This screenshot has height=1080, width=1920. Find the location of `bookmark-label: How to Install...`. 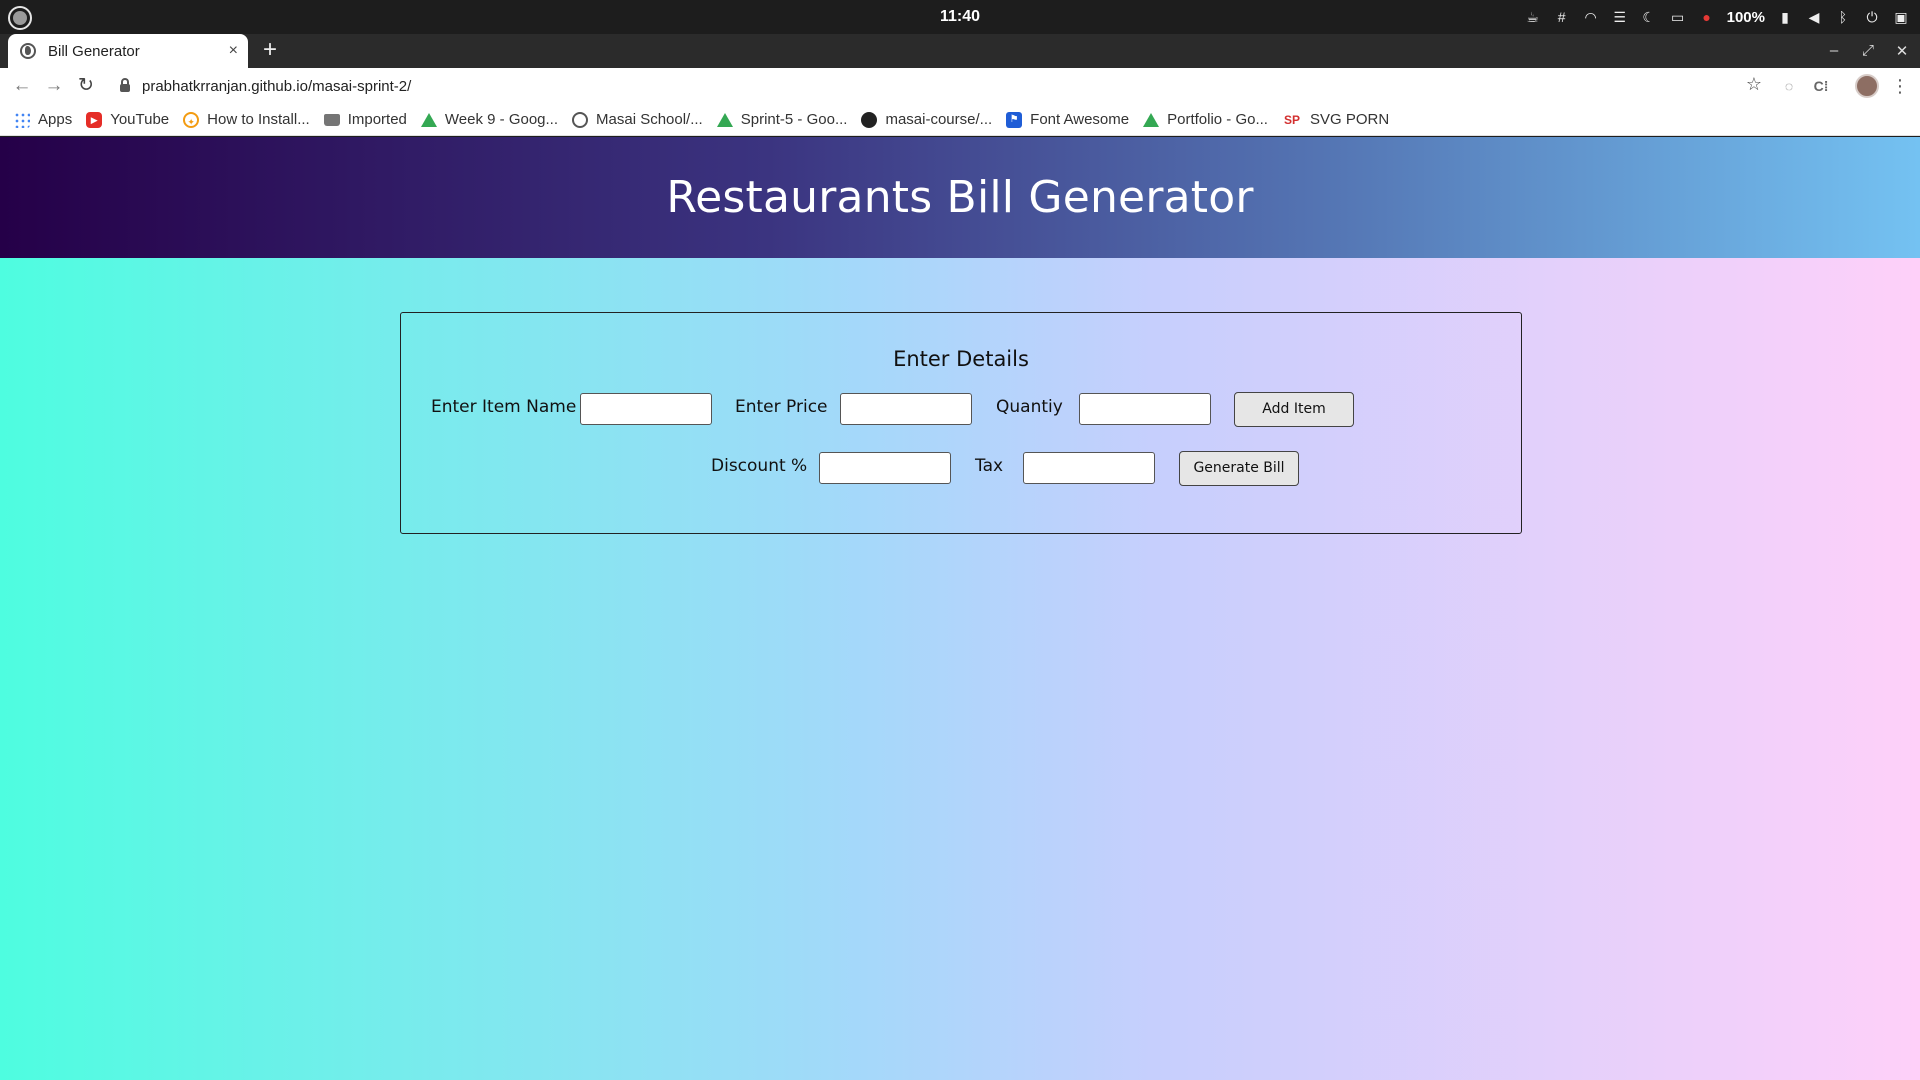

bookmark-label: How to Install... is located at coordinates (258, 119).